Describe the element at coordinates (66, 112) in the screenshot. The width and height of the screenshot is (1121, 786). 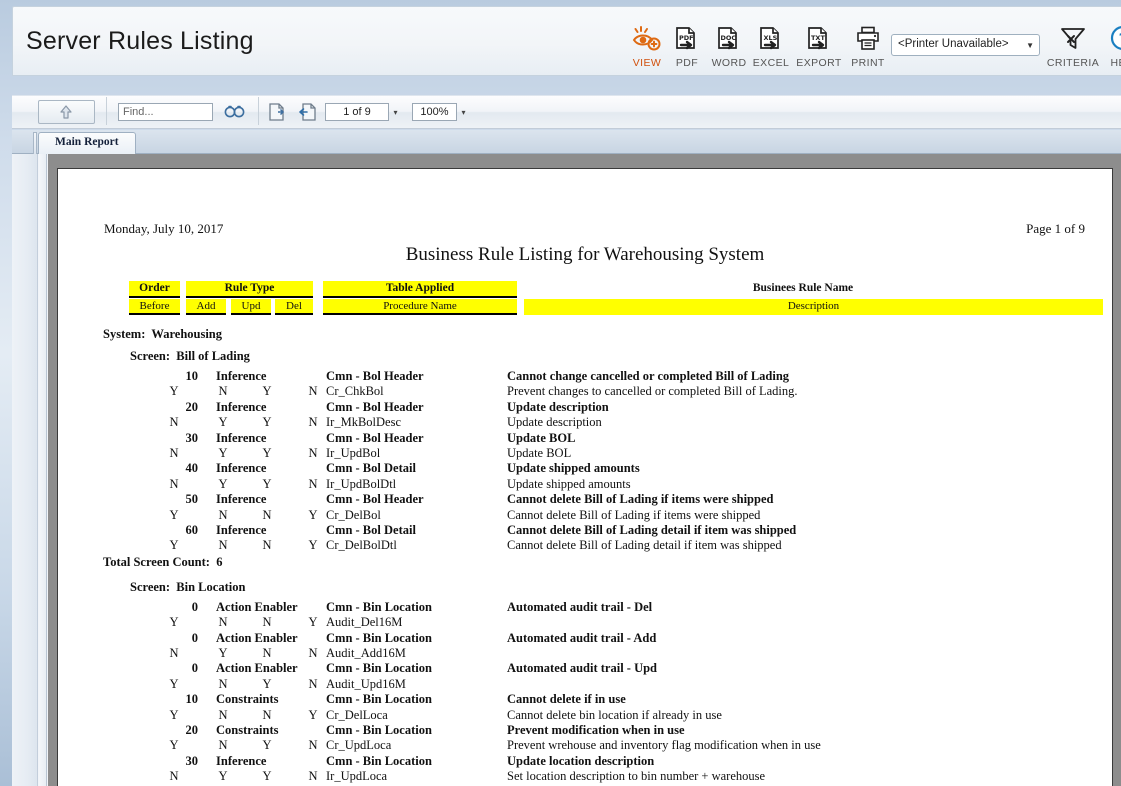
I see `go-to-parent-button` at that location.